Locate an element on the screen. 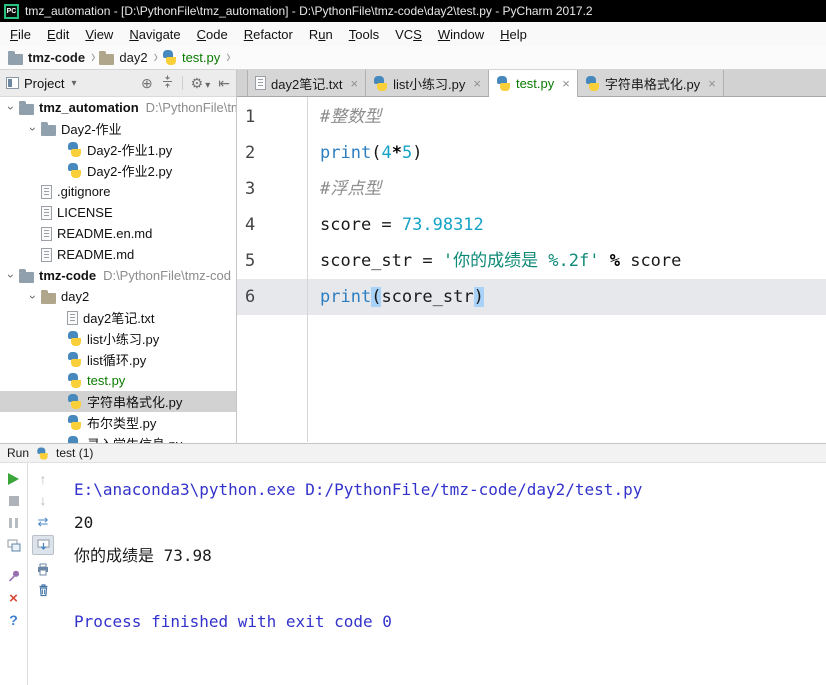  tree-item-day2-homework2: Day2-作业2.py is located at coordinates (118, 170).